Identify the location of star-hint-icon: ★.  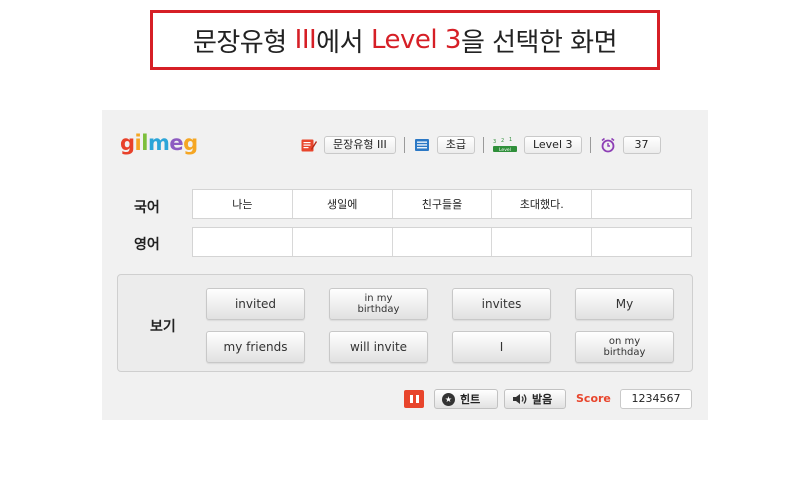
(448, 399).